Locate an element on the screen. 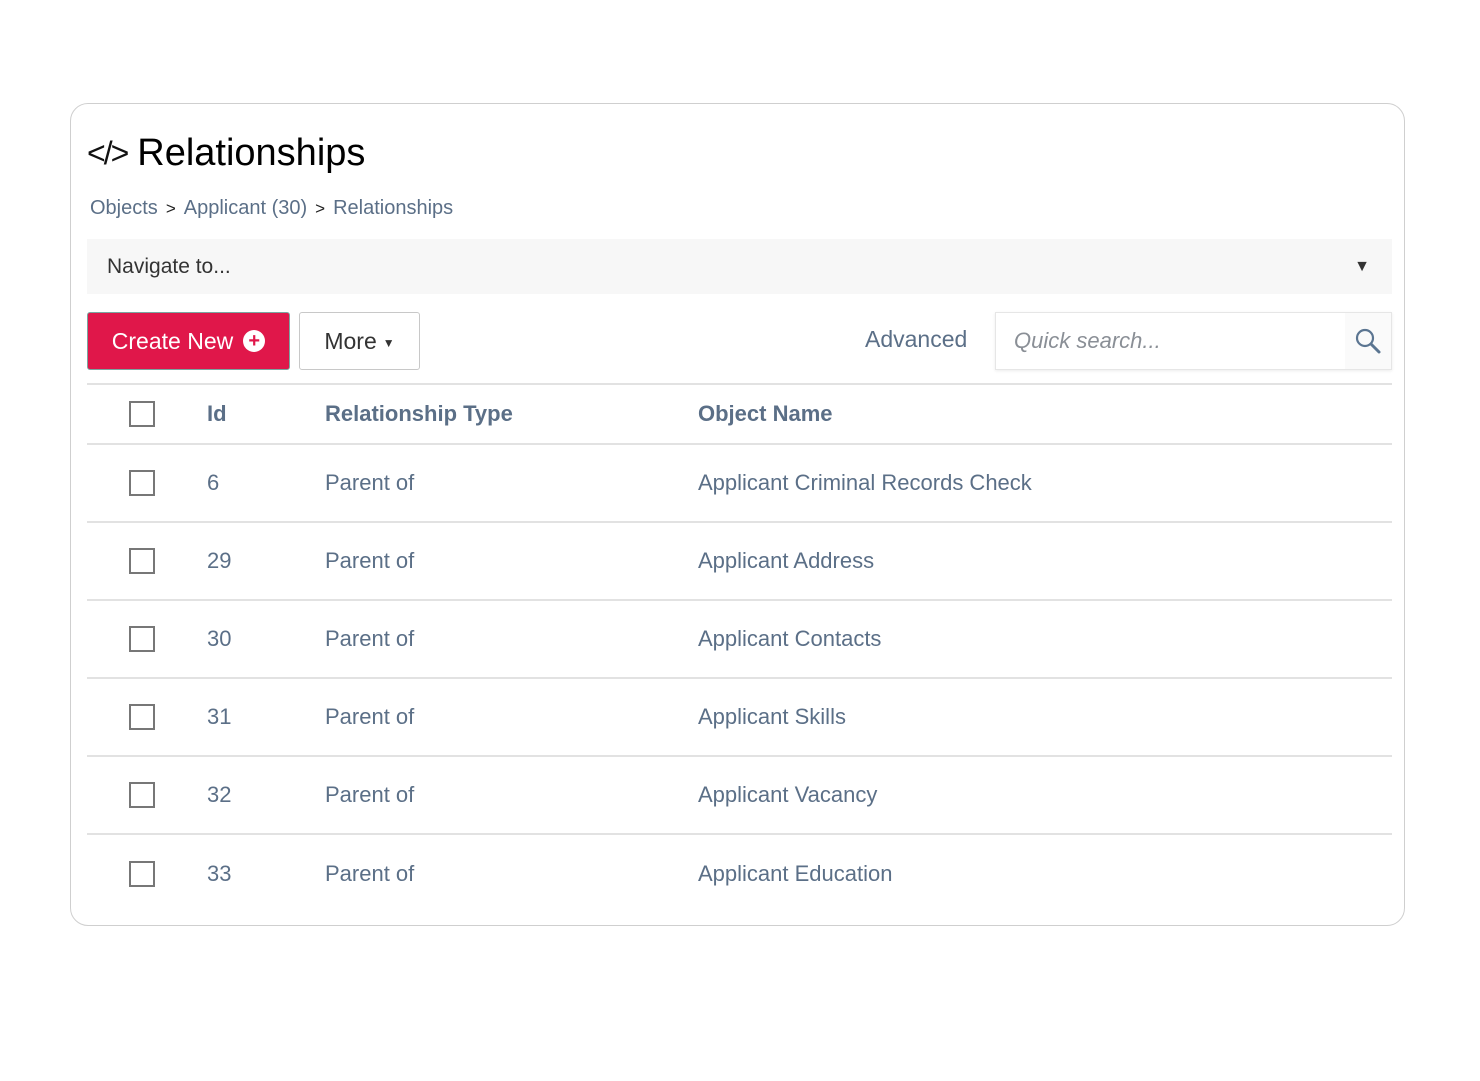  cell-id: 30 is located at coordinates (219, 638).